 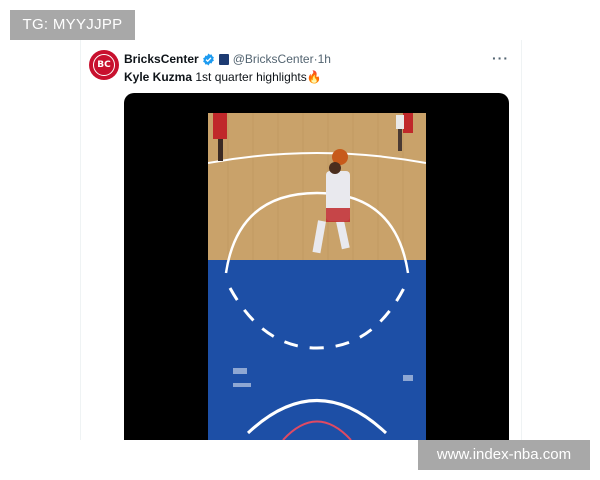 I want to click on avatar: BC, so click(x=104, y=65).